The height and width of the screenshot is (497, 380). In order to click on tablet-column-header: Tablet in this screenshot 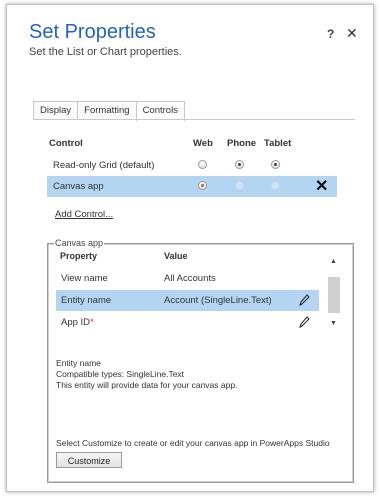, I will do `click(278, 143)`.